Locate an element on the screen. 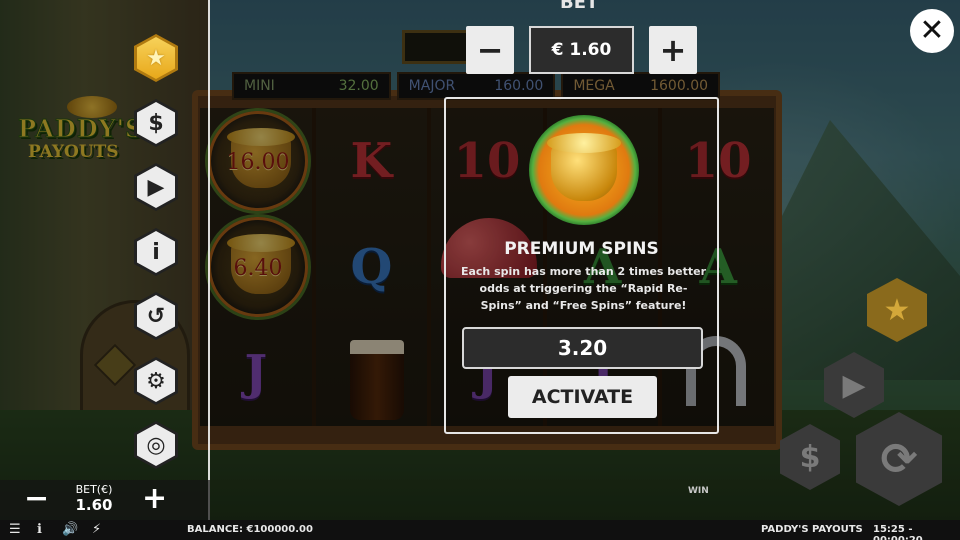  sidebar-item-buy: $ is located at coordinates (156, 123).